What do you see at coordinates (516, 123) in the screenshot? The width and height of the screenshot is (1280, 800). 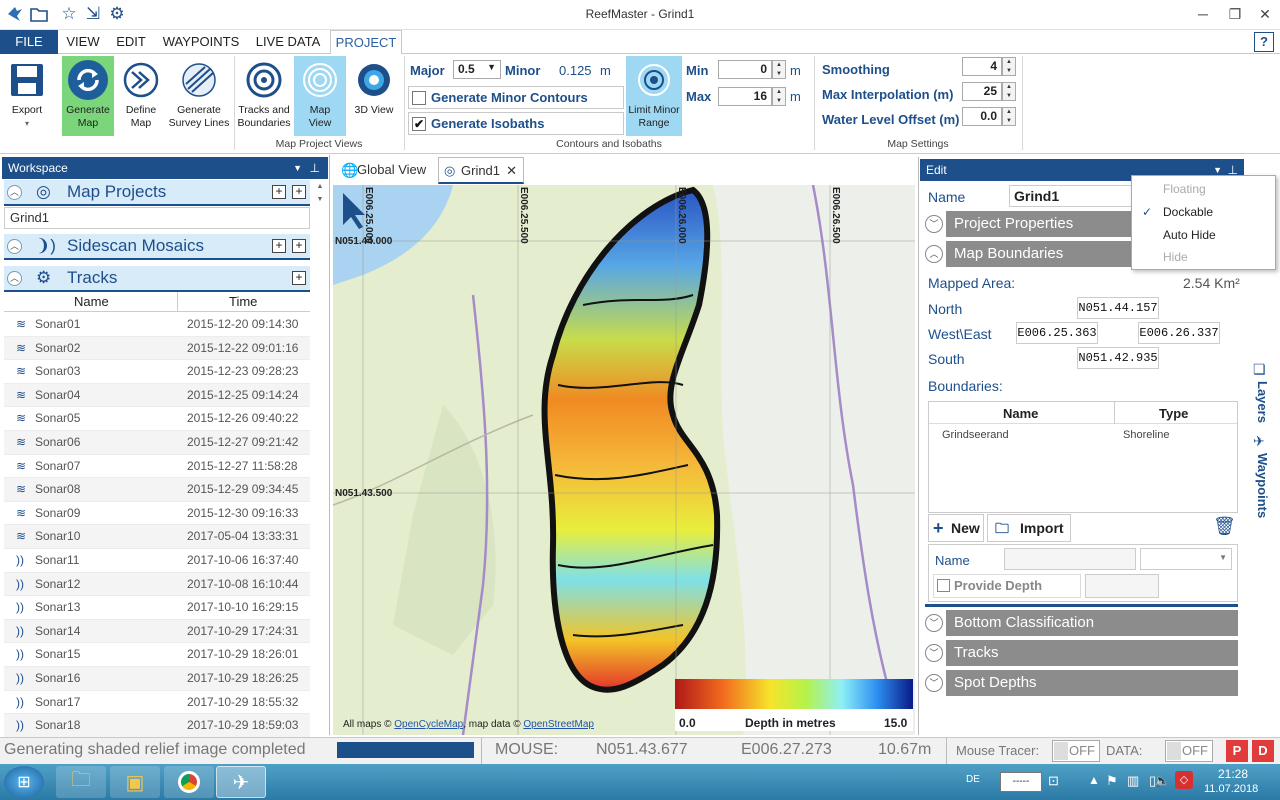 I see `generate-isobaths-checkbox: ✔ Generate Isobaths` at bounding box center [516, 123].